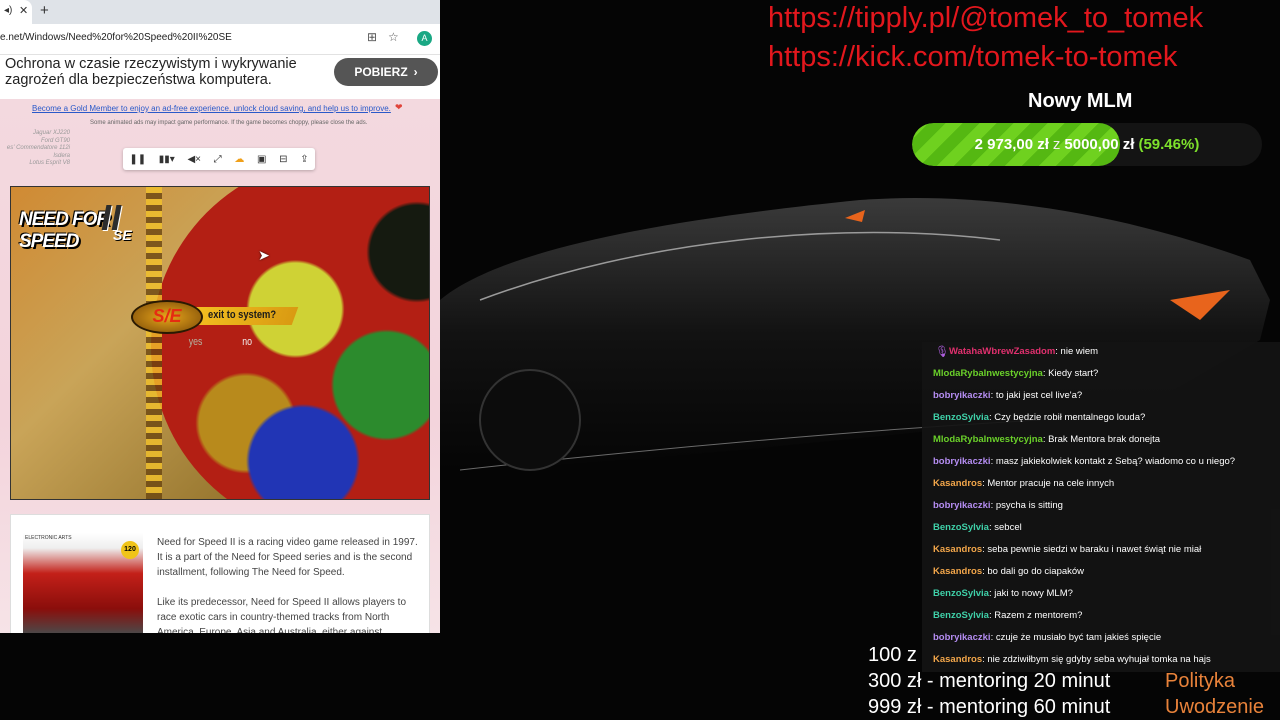 Image resolution: width=1280 pixels, height=720 pixels. What do you see at coordinates (1026, 505) in the screenshot?
I see `chat-text: : psycha is sitting` at bounding box center [1026, 505].